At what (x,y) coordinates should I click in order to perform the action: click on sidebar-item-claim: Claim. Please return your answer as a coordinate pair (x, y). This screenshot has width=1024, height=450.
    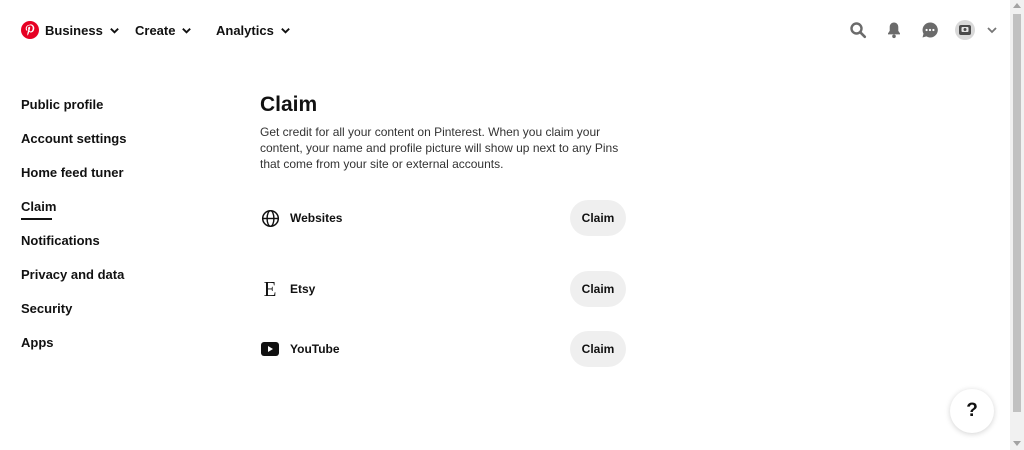
    Looking at the image, I should click on (38, 209).